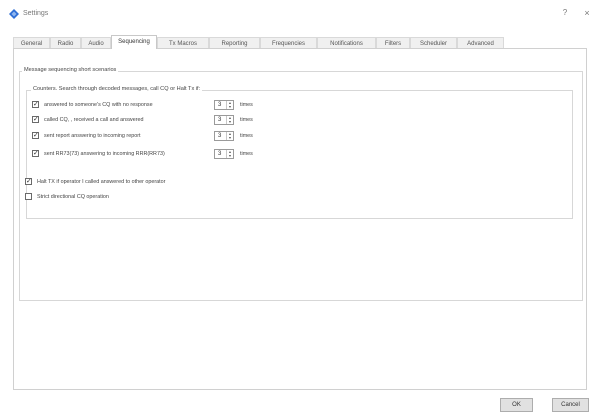  Describe the element at coordinates (587, 13) in the screenshot. I see `close-button: ×` at that location.